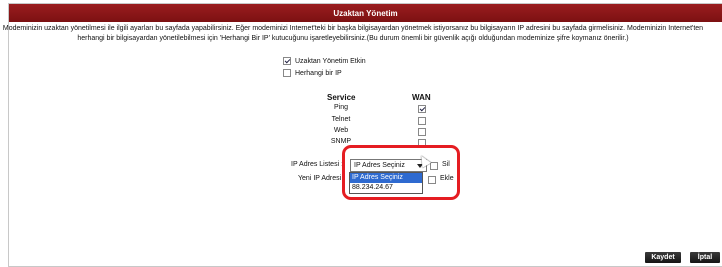 This screenshot has width=722, height=267. What do you see at coordinates (287, 61) in the screenshot?
I see `remote-enabled-checkbox` at bounding box center [287, 61].